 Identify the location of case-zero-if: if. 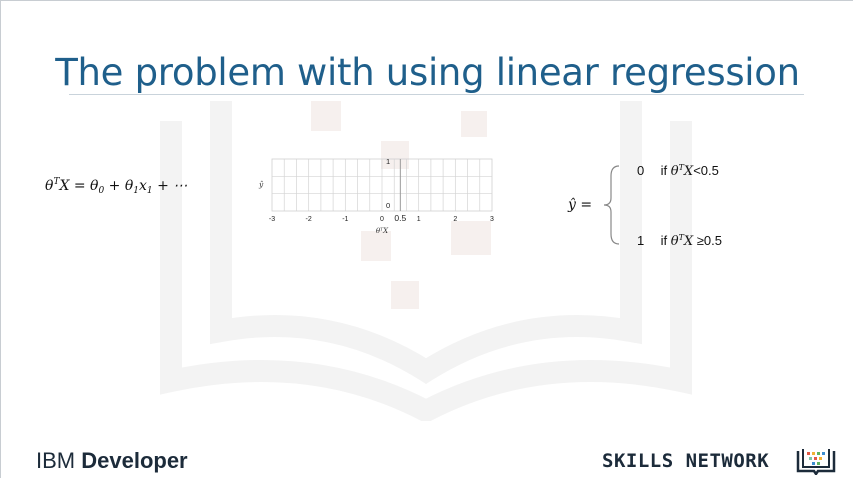
(664, 170).